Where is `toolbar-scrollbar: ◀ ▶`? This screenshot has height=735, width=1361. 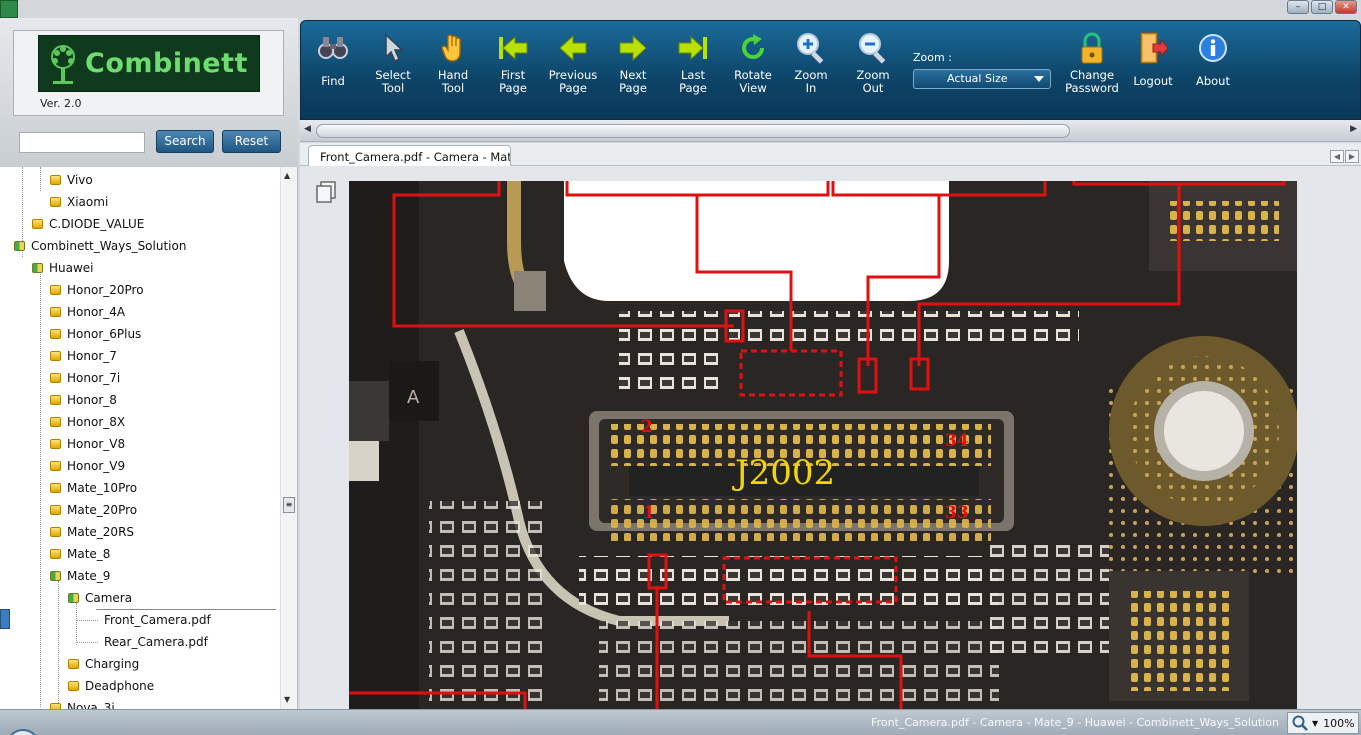 toolbar-scrollbar: ◀ ▶ is located at coordinates (830, 131).